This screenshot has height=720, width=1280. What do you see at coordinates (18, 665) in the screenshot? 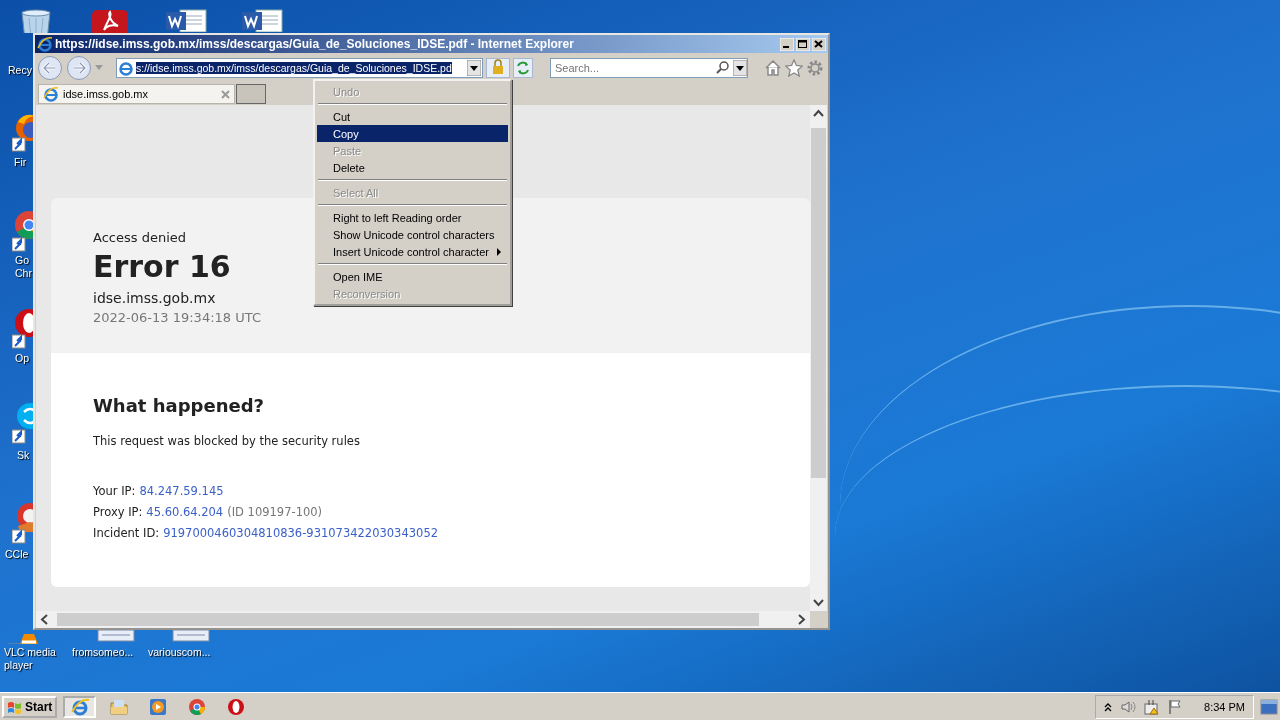
I see `desktop-icon-label: player` at bounding box center [18, 665].